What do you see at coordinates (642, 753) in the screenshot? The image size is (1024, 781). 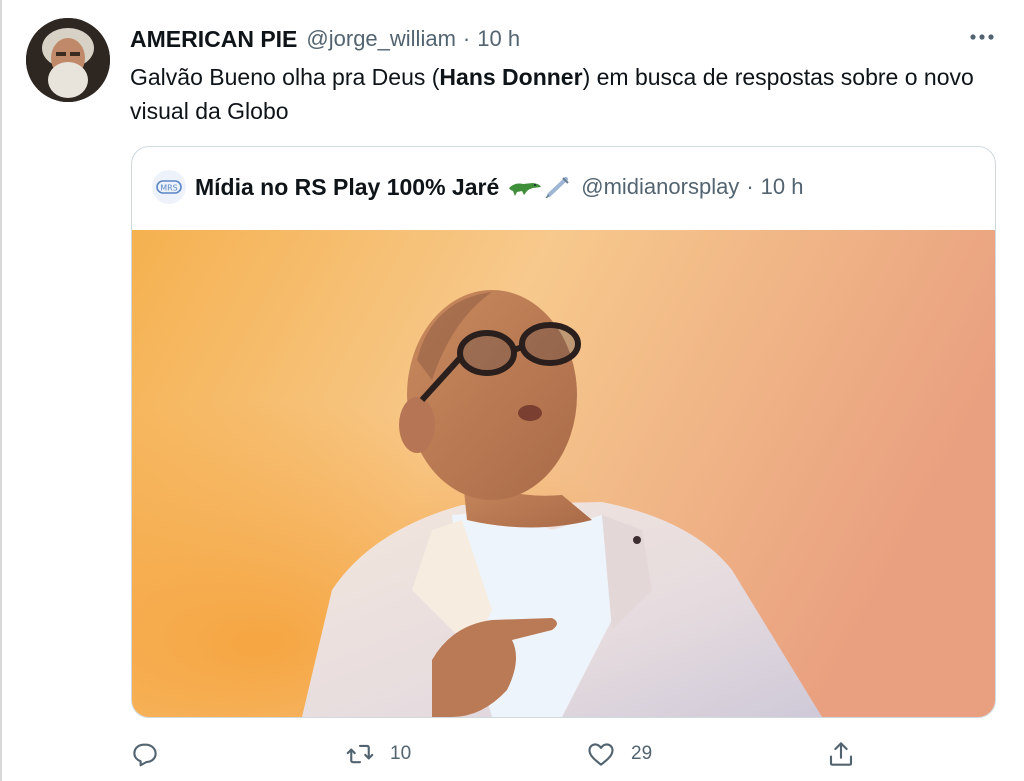 I see `like-count: 29` at bounding box center [642, 753].